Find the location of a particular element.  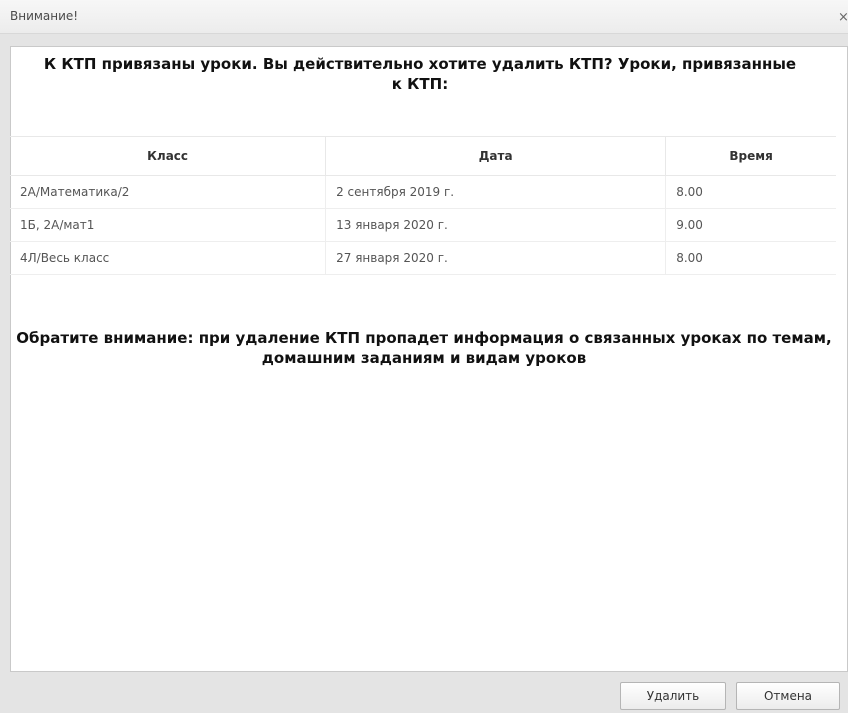

column-header-date: Дата is located at coordinates (496, 156).